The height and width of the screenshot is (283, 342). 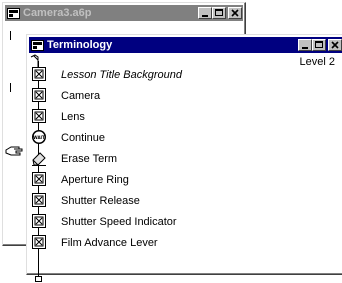 What do you see at coordinates (83, 137) in the screenshot?
I see `flow-item-label: Continue` at bounding box center [83, 137].